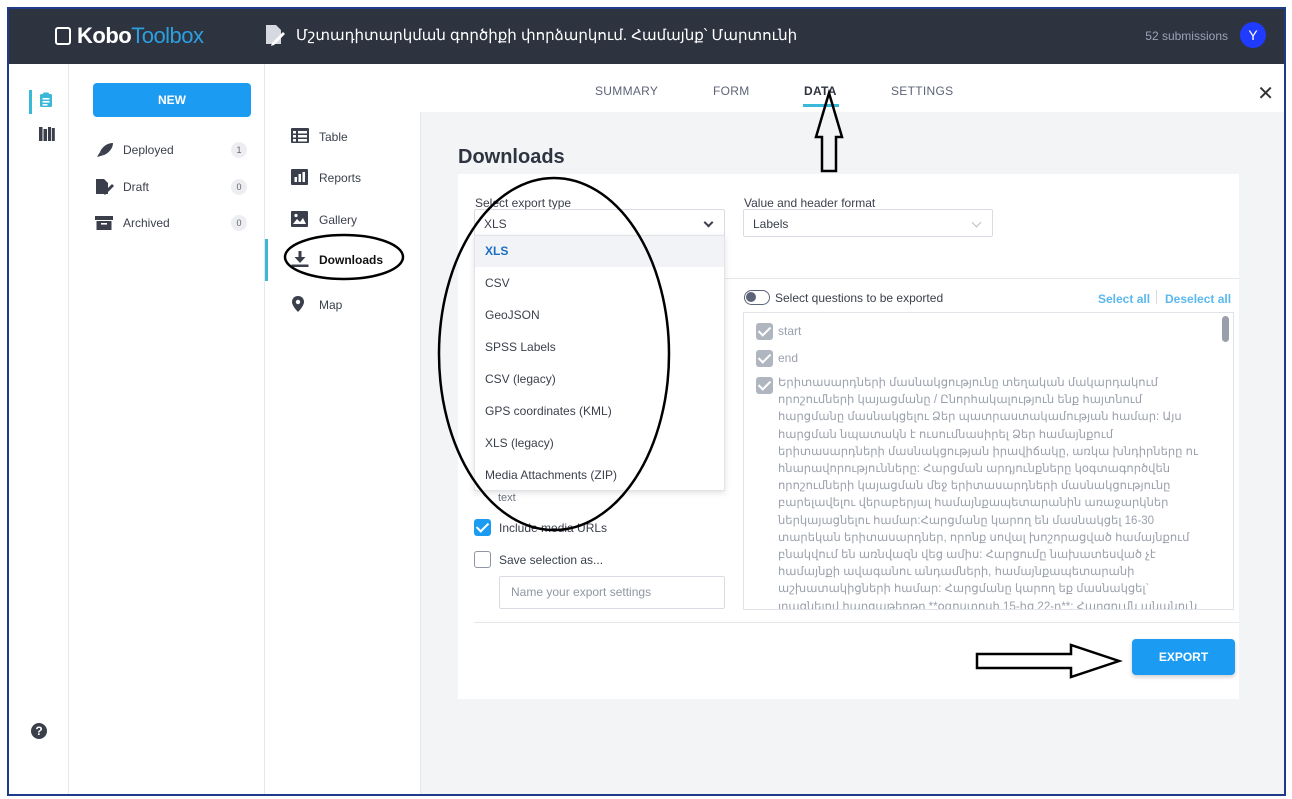 The width and height of the screenshot is (1292, 799). What do you see at coordinates (599, 251) in the screenshot?
I see `dropdown-option-xls: XLS` at bounding box center [599, 251].